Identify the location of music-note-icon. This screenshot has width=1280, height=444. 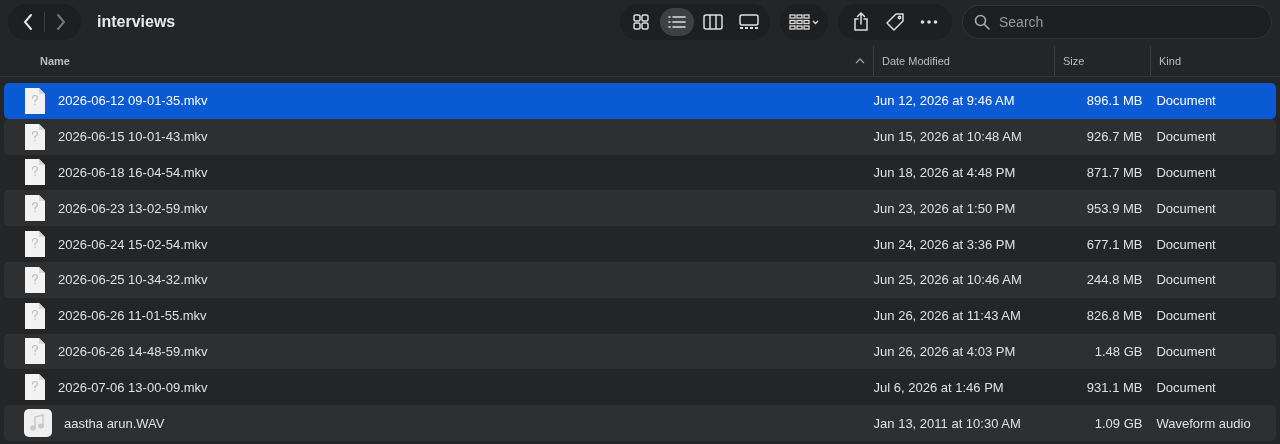
(38, 423).